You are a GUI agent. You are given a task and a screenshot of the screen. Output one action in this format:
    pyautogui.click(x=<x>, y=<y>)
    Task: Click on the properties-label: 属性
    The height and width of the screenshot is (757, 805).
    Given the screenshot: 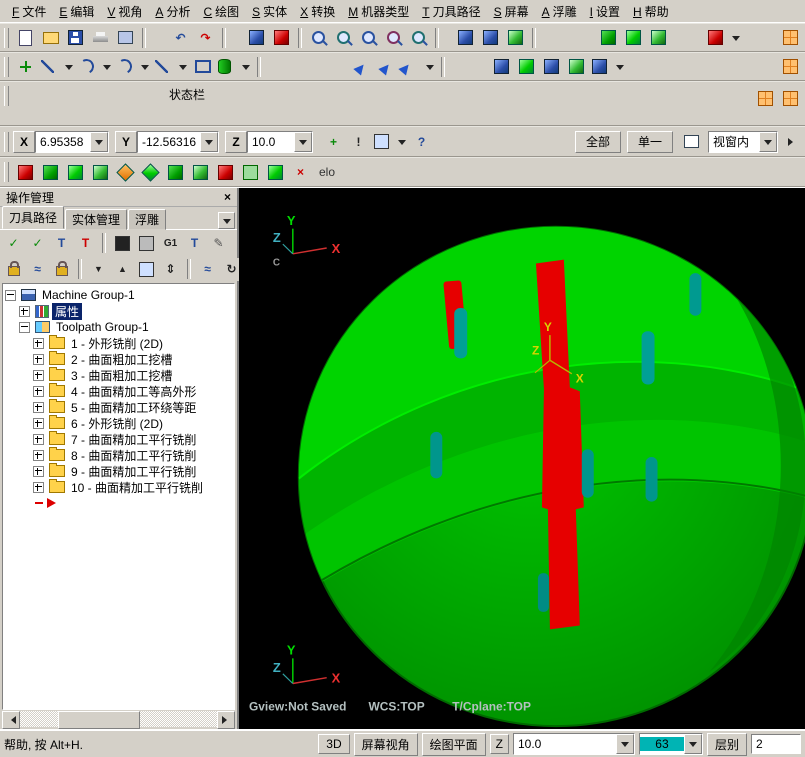 What is the action you would take?
    pyautogui.click(x=67, y=311)
    